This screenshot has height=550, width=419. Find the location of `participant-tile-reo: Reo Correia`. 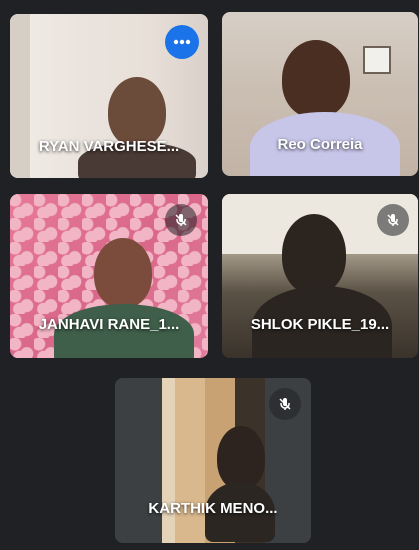

participant-tile-reo: Reo Correia is located at coordinates (320, 94).